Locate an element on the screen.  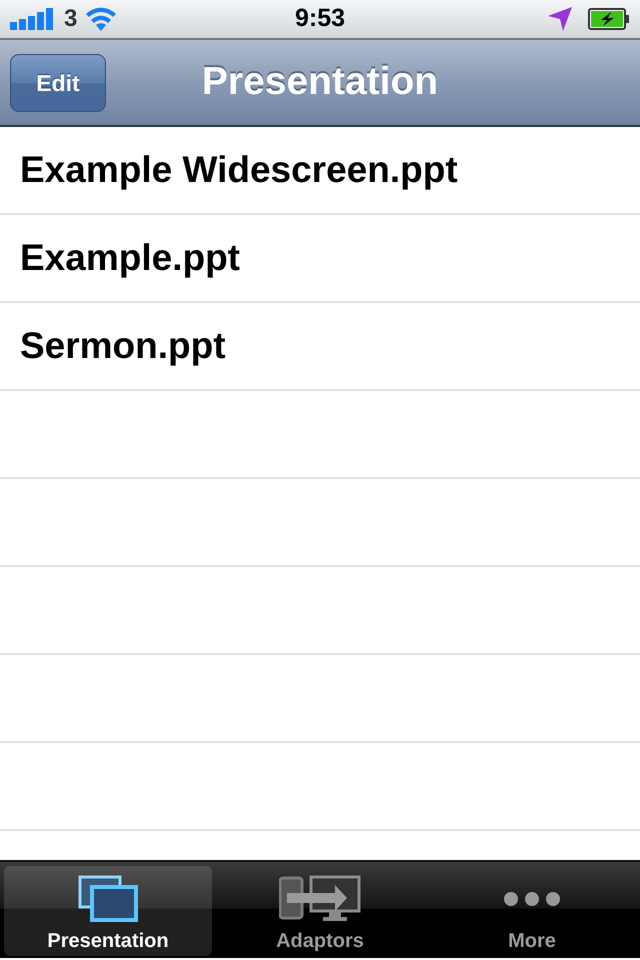
wifi-icon is located at coordinates (101, 19).